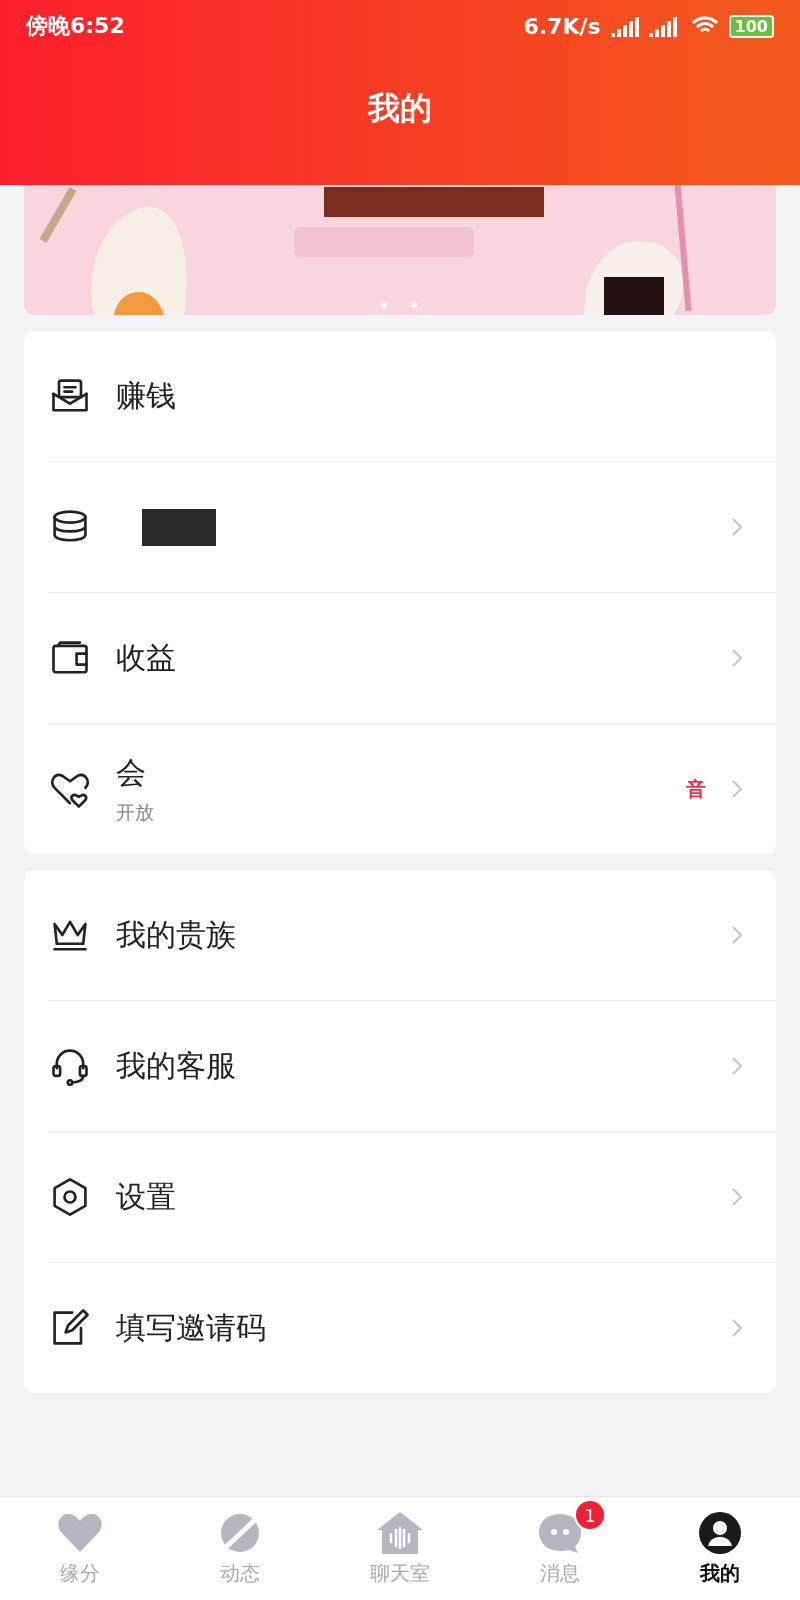 This screenshot has height=1600, width=800. I want to click on item-subtitle: 开放, so click(135, 812).